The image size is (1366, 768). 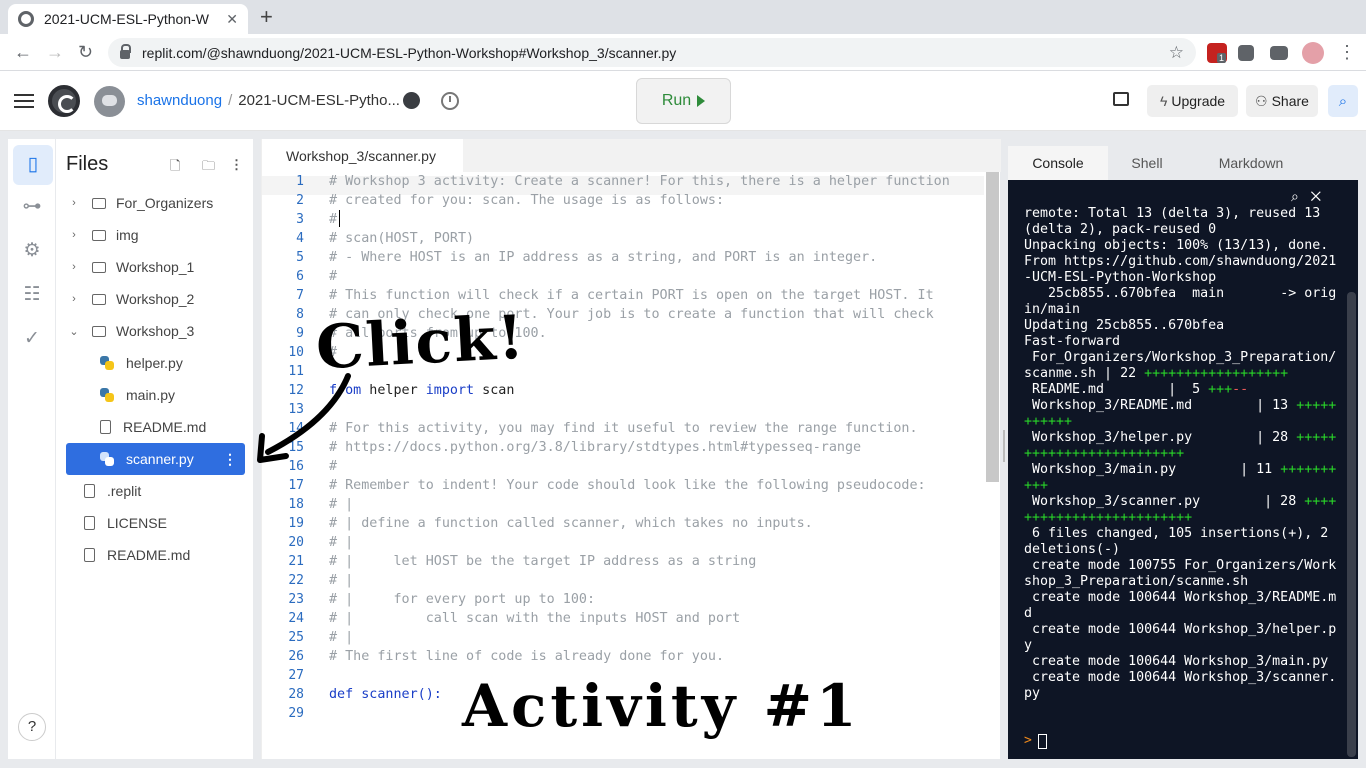 What do you see at coordinates (296, 713) in the screenshot?
I see `line-number: 29` at bounding box center [296, 713].